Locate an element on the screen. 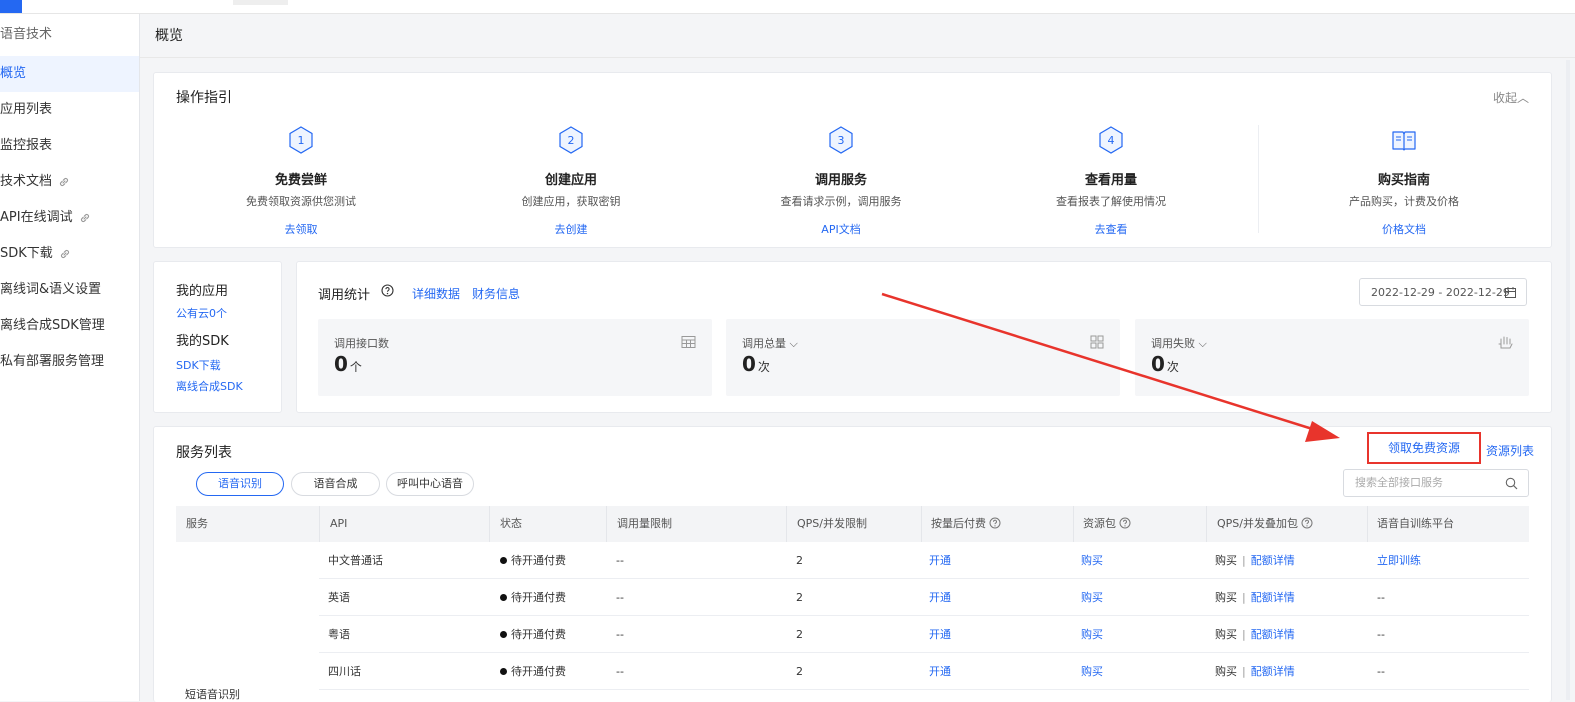 Image resolution: width=1575 pixels, height=702 pixels. brand-block is located at coordinates (11, 6).